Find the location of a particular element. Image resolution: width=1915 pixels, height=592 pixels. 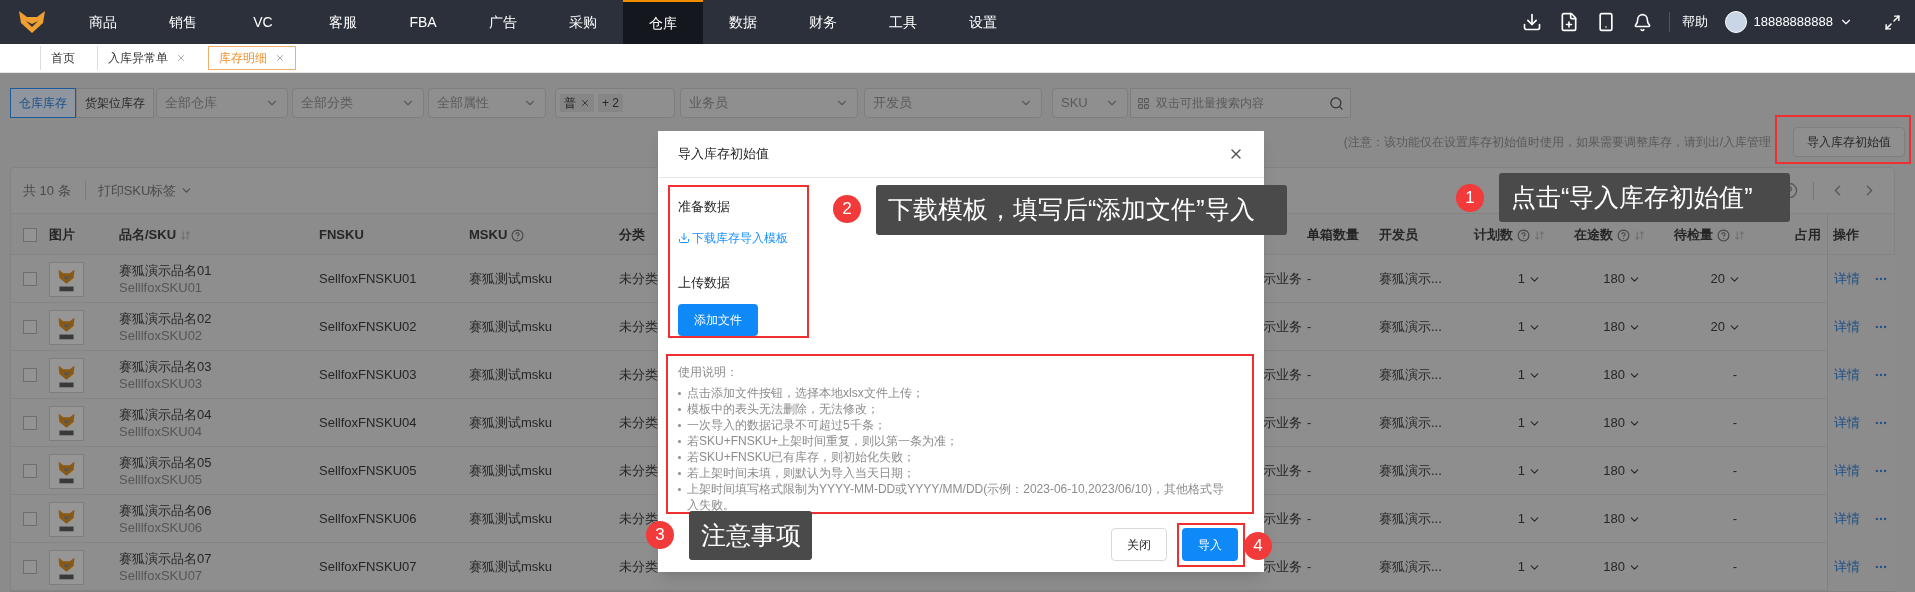

nav-item: 工具 is located at coordinates (903, 22).